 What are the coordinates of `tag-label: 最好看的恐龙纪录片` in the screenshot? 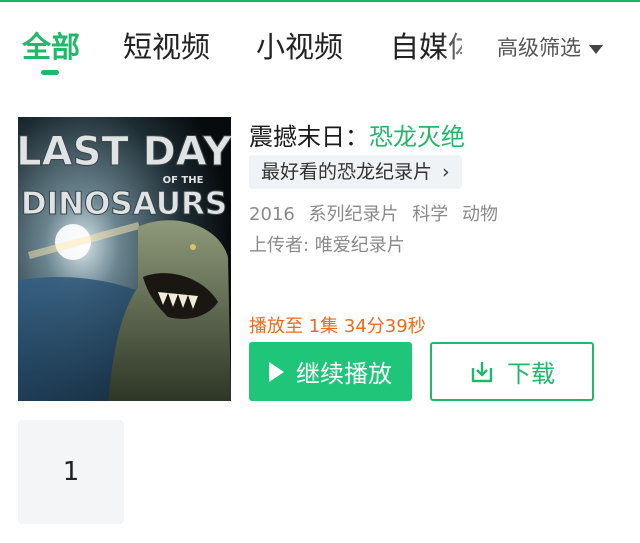 It's located at (347, 172).